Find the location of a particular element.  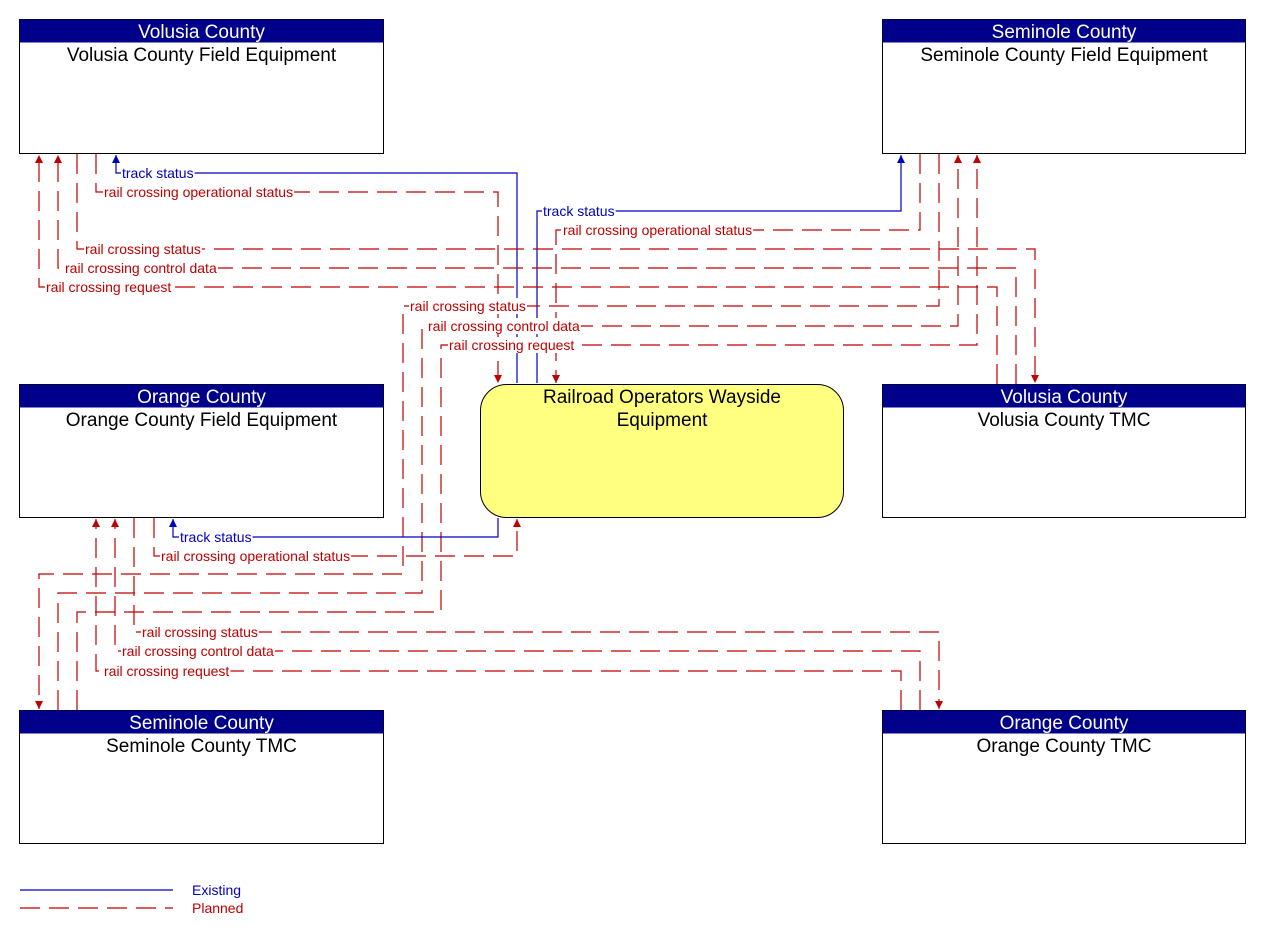

node-volusia-county-tmc: Volusia County Volusia County TMC is located at coordinates (1064, 451).